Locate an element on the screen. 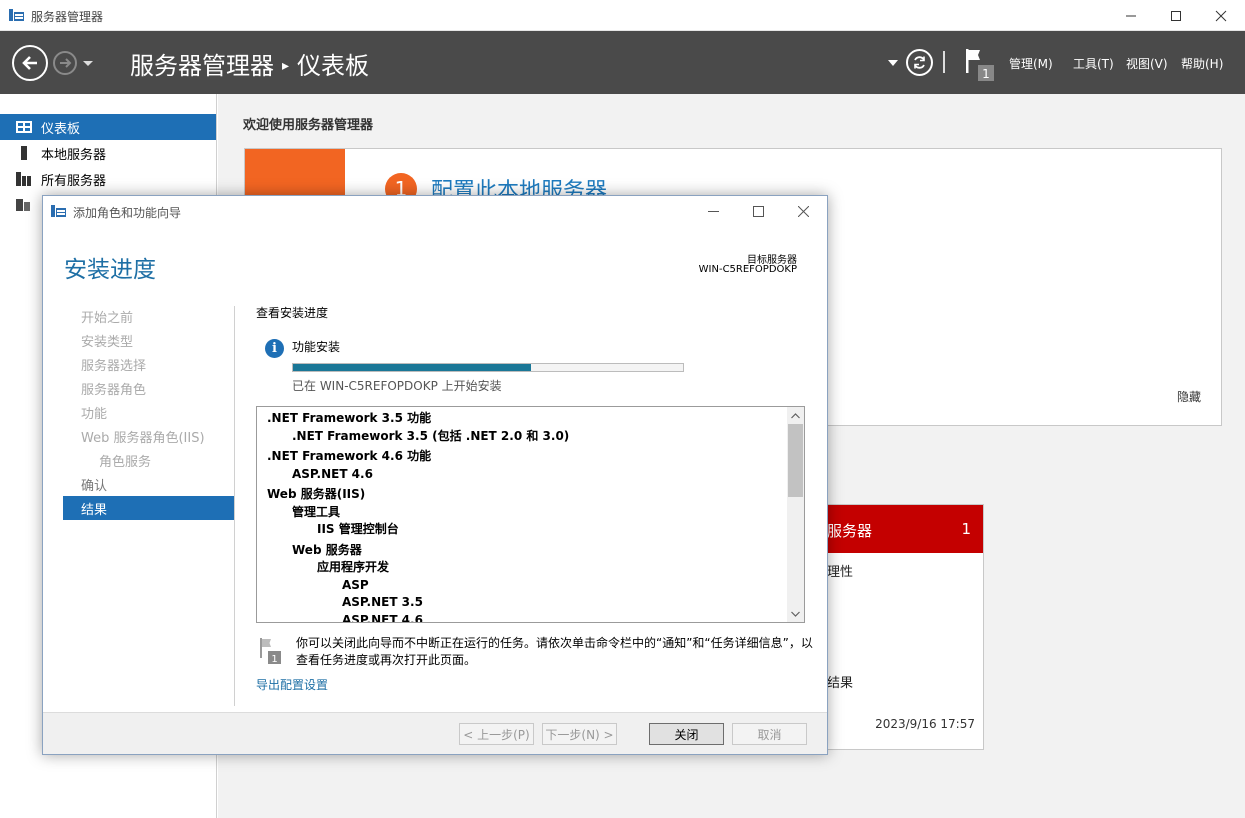 Image resolution: width=1245 pixels, height=818 pixels. step-web-server-role: Web 服务器角色(IIS) is located at coordinates (143, 438).